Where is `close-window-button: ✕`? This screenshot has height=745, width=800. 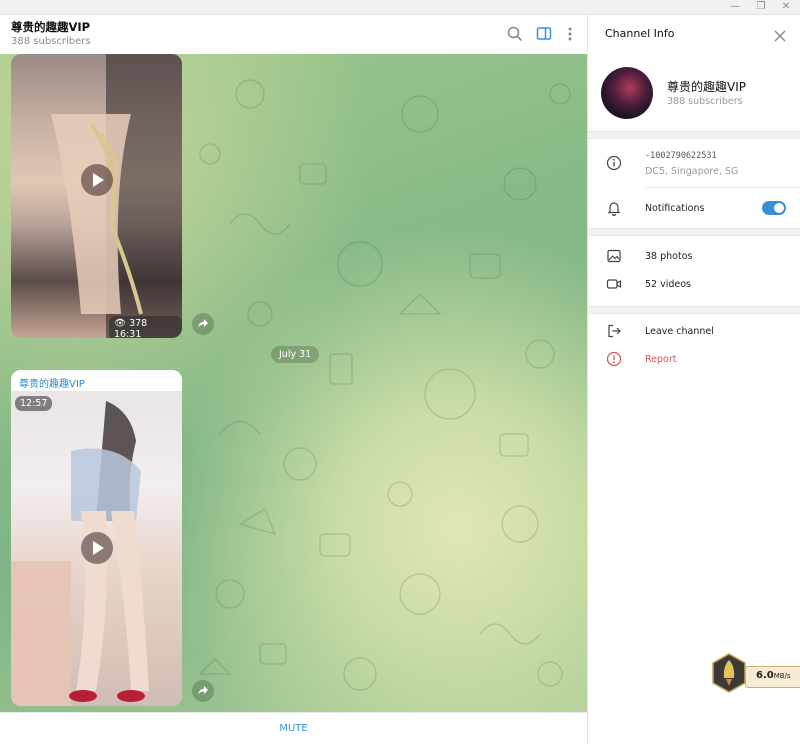
close-window-button: ✕ is located at coordinates (786, 7).